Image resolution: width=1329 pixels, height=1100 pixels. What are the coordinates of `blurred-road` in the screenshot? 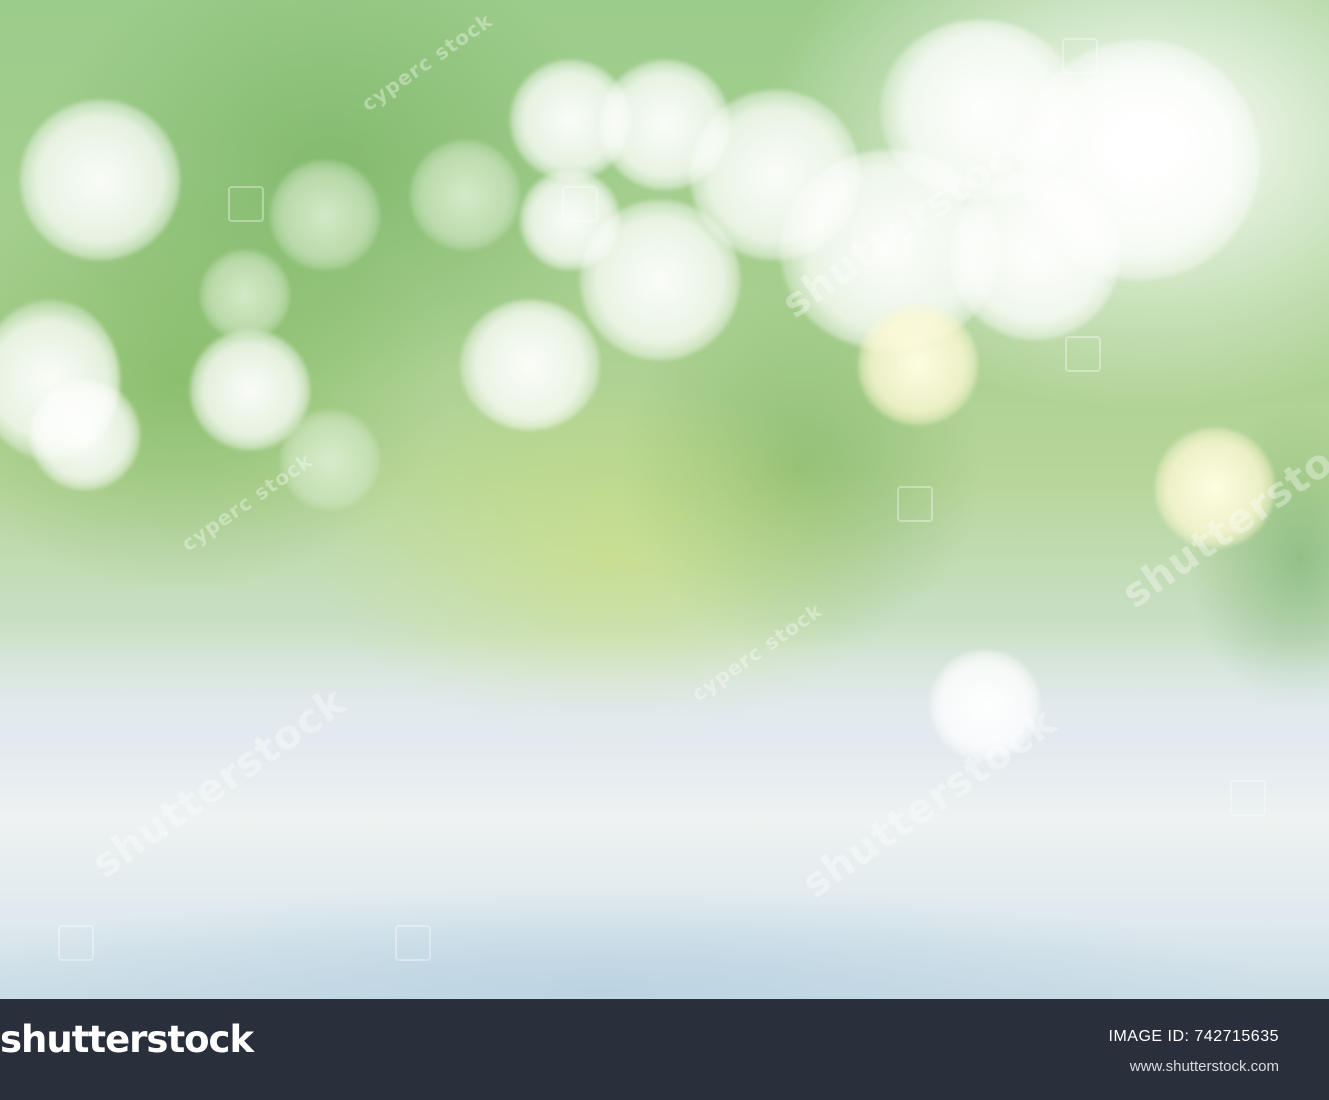 It's located at (664, 939).